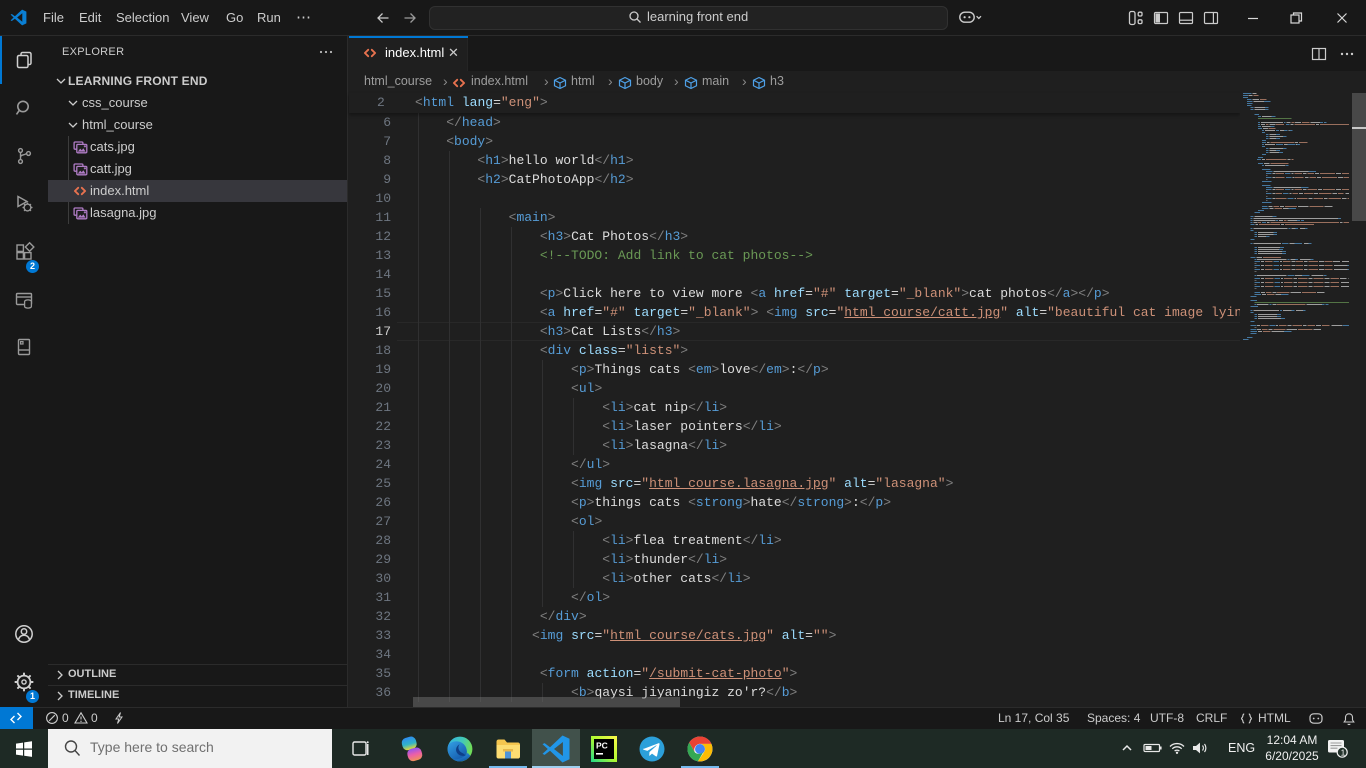 The image size is (1366, 768). I want to click on svg-text: PC, so click(602, 745).